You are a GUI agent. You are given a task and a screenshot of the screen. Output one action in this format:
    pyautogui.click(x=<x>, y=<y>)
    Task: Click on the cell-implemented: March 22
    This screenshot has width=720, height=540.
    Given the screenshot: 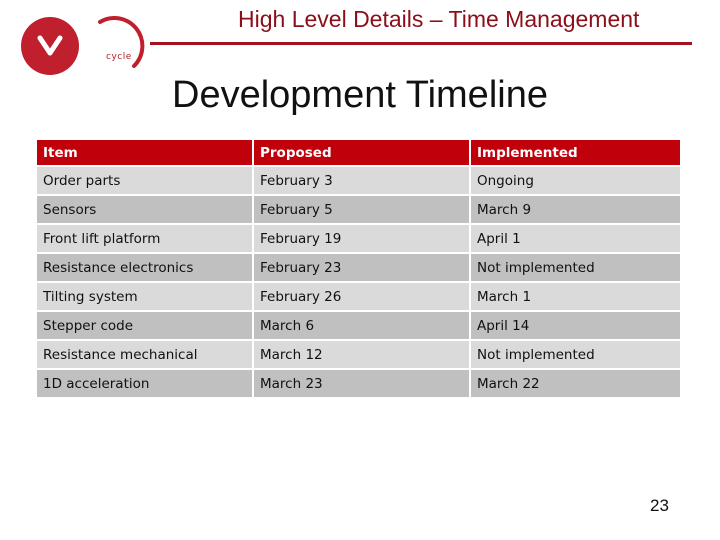 What is the action you would take?
    pyautogui.click(x=575, y=383)
    